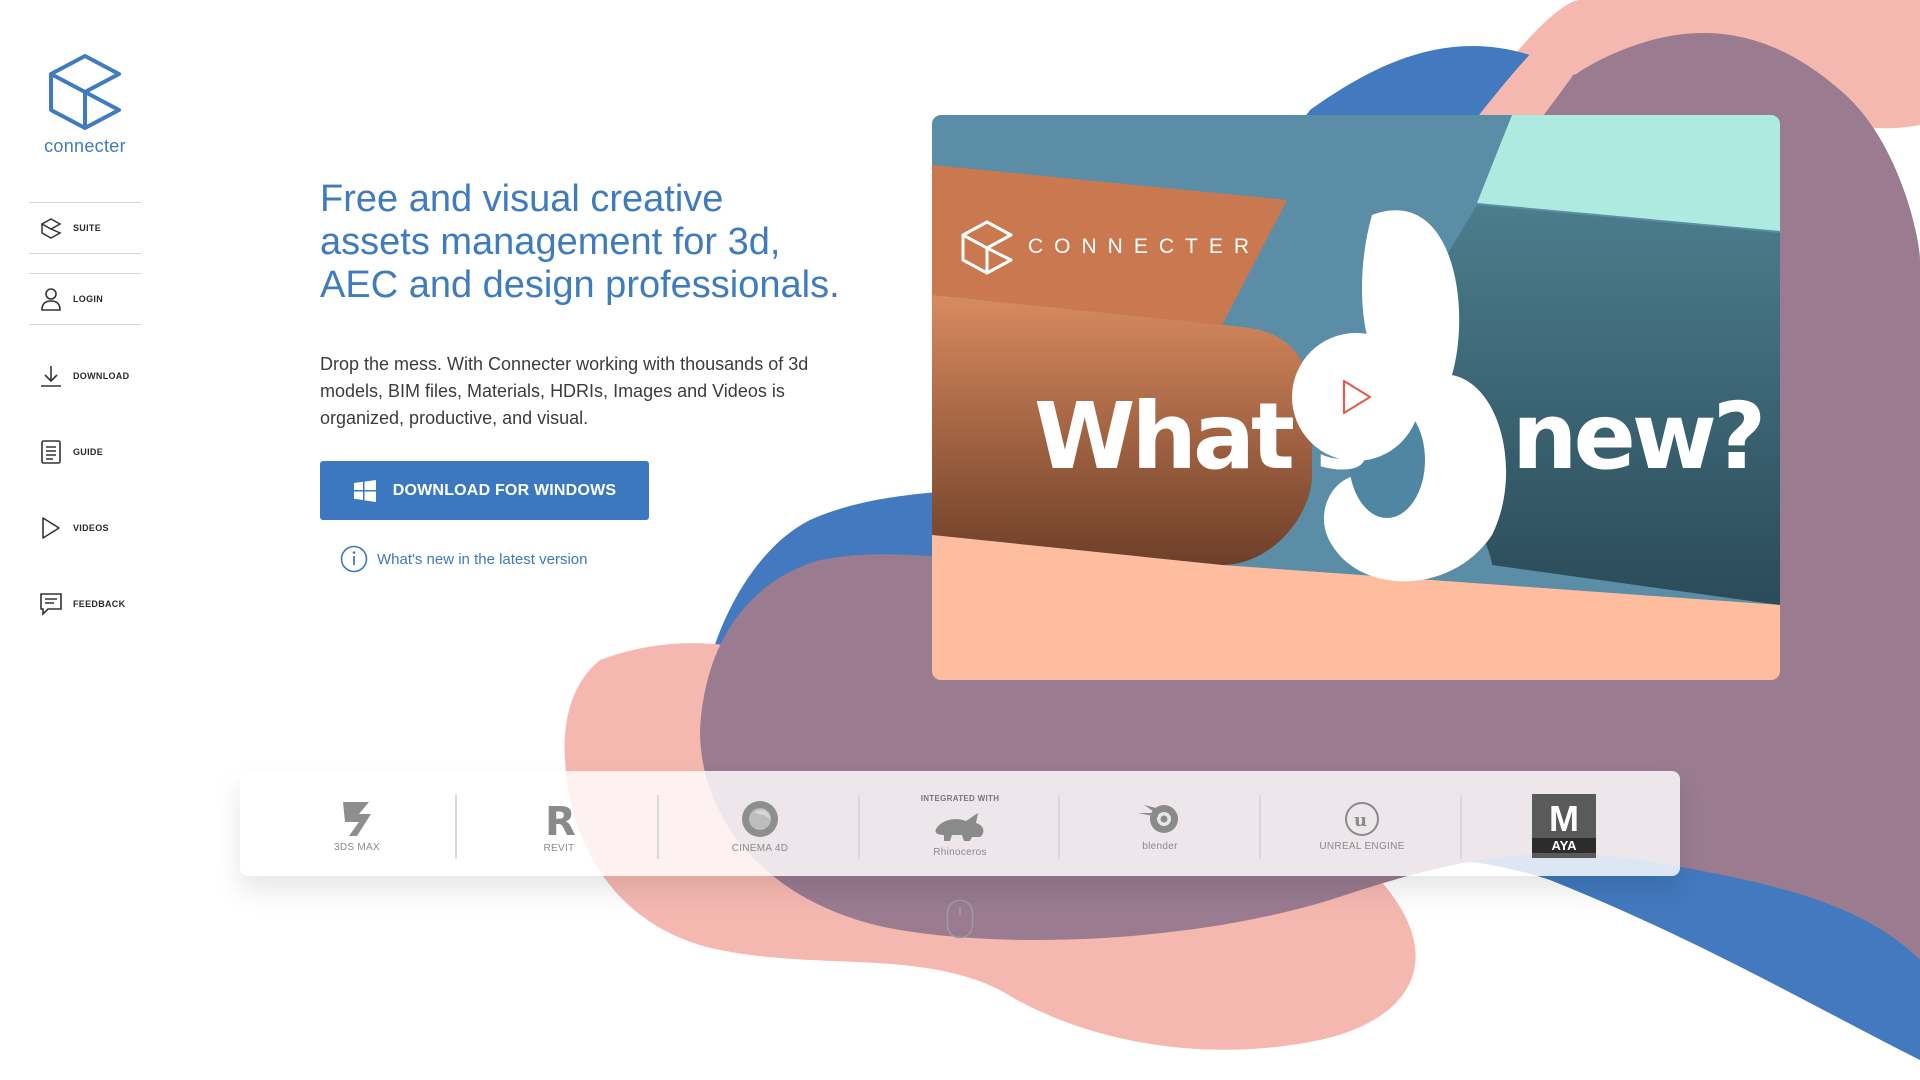 The width and height of the screenshot is (1920, 1080). What do you see at coordinates (88, 452) in the screenshot?
I see `sidebar-item-label: GUIDE` at bounding box center [88, 452].